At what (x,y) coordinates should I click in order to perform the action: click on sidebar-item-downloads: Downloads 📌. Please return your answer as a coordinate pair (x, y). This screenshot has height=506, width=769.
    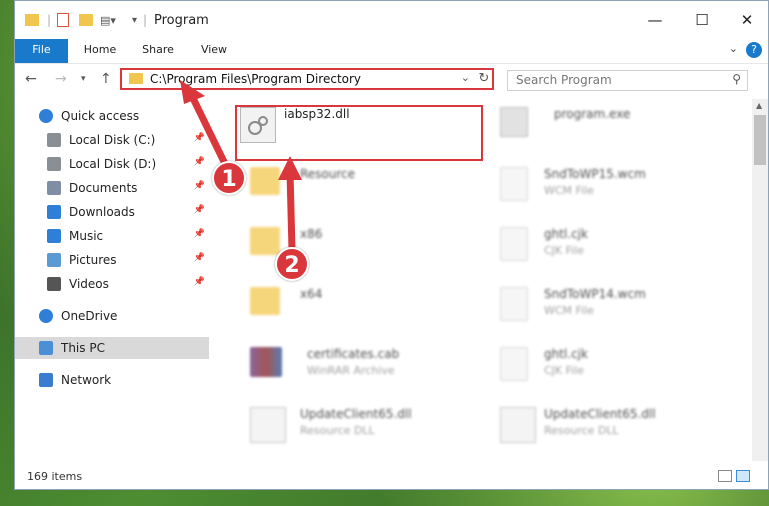
    Looking at the image, I should click on (112, 212).